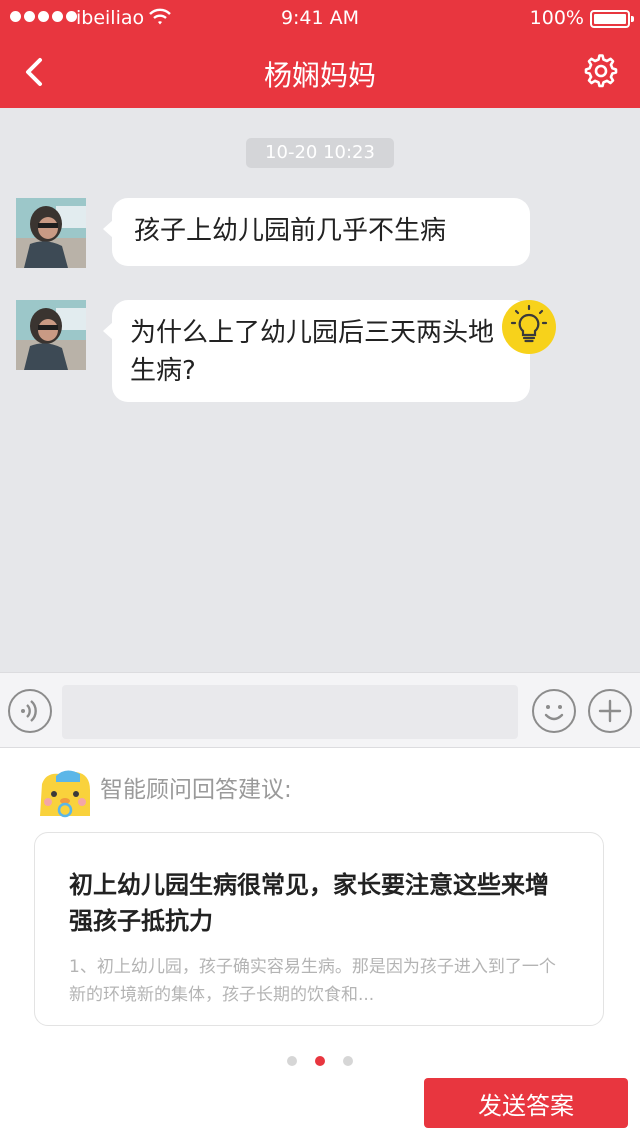 This screenshot has height=1138, width=640. What do you see at coordinates (526, 1103) in the screenshot?
I see `send-answer-button: 发送答案` at bounding box center [526, 1103].